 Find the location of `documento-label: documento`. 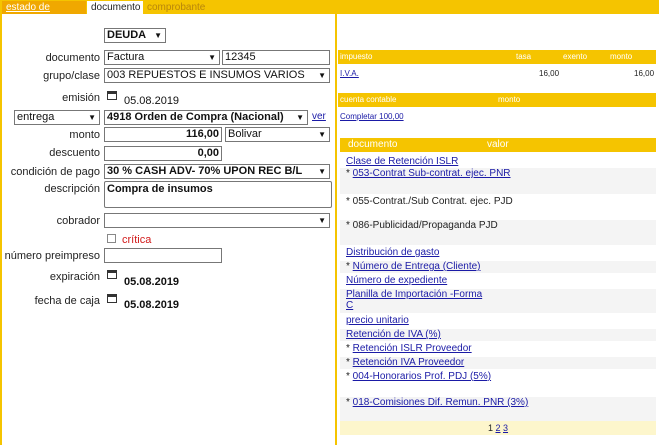

documento-label: documento is located at coordinates (72, 58).